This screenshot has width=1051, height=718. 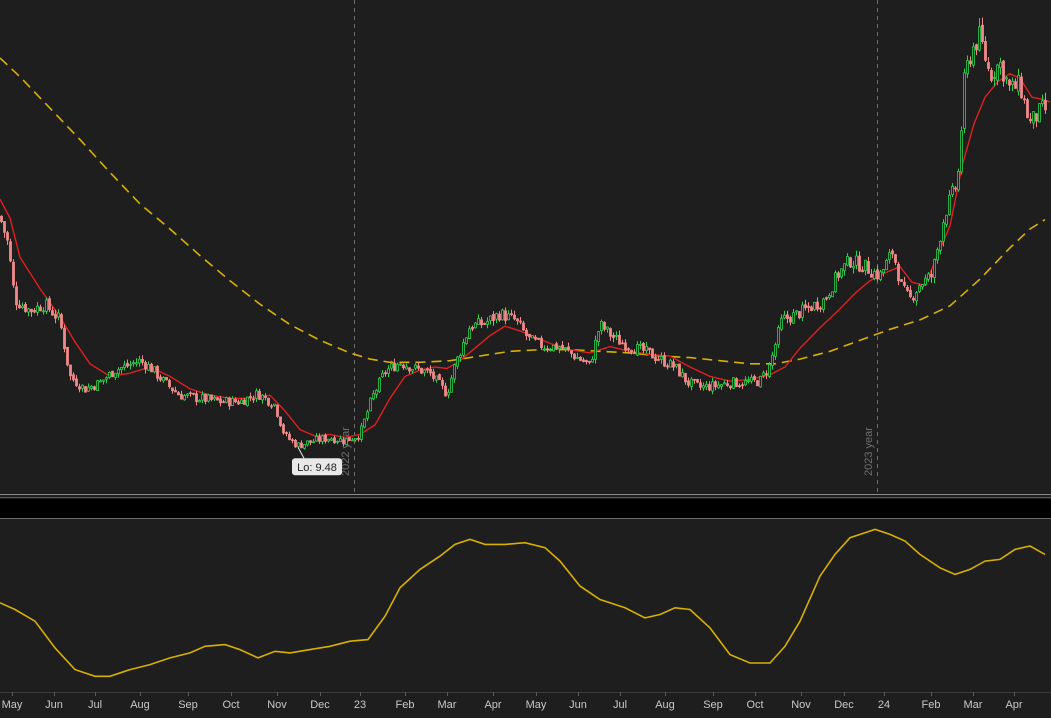 What do you see at coordinates (525, 508) in the screenshot?
I see `panel-separator-bar` at bounding box center [525, 508].